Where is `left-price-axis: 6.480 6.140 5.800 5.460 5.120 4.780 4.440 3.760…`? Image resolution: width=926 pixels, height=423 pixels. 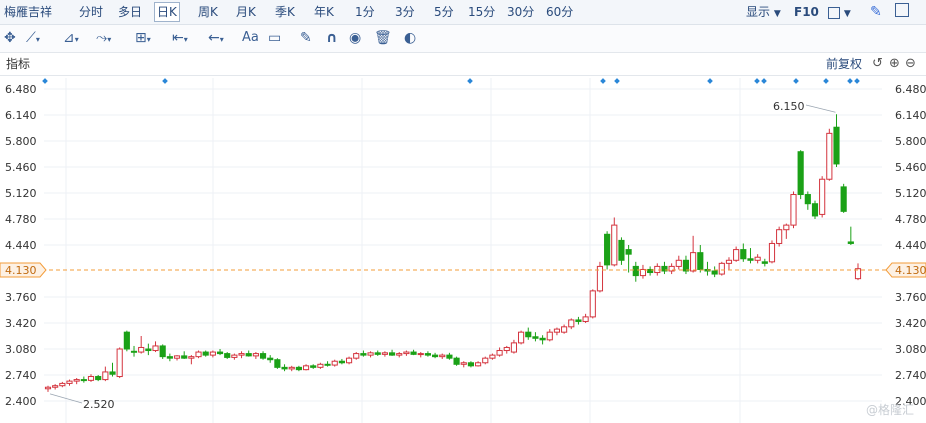 left-price-axis: 6.480 6.140 5.800 5.460 5.120 4.780 4.440 3.760… is located at coordinates (21, 245).